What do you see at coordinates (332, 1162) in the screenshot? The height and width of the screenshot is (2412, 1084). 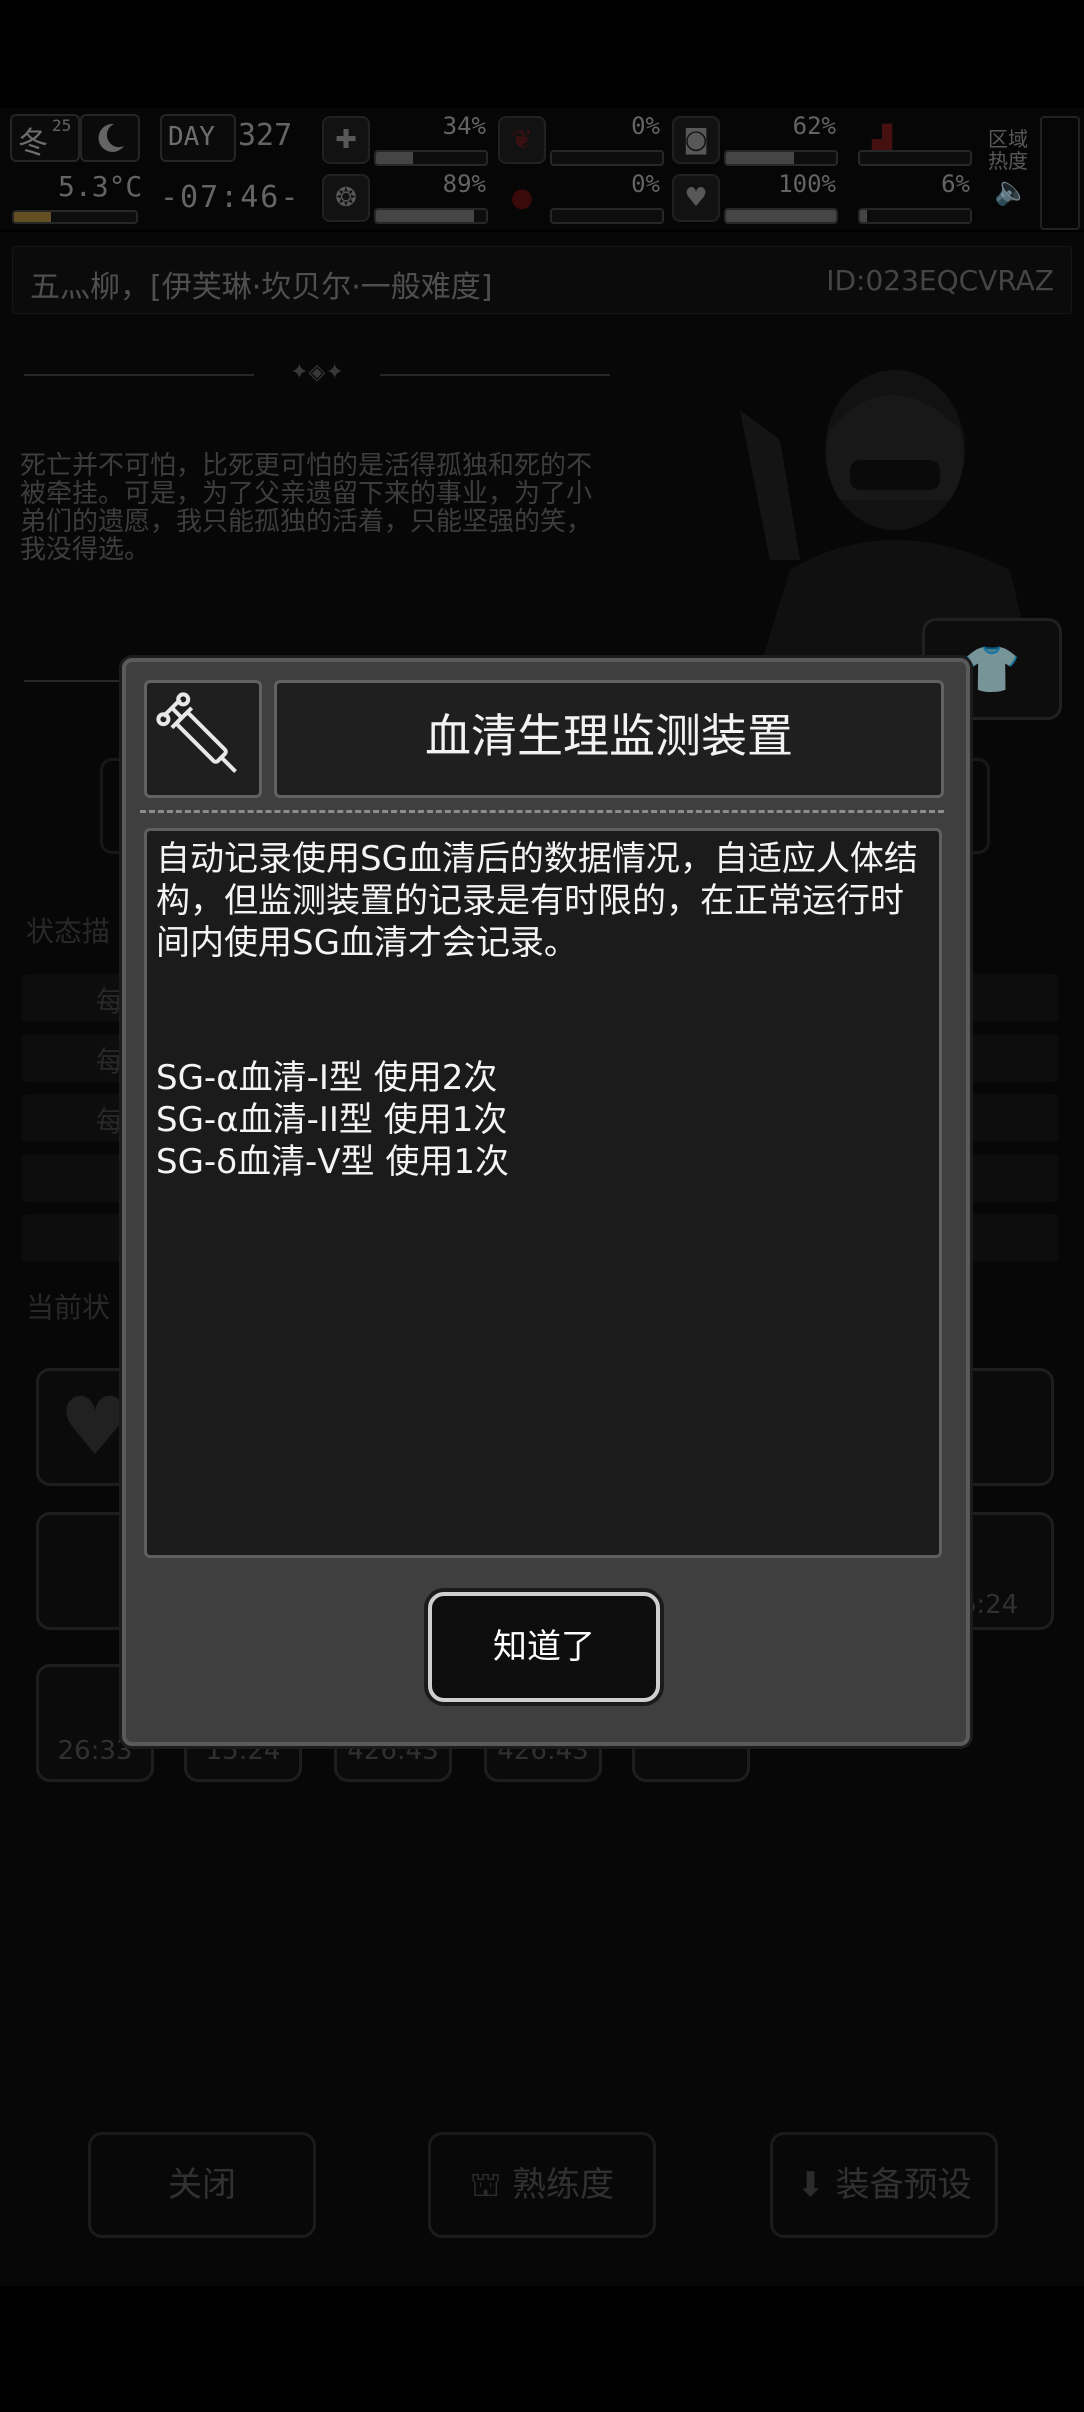 I see `usage-log-line: SG-δ血清-V型 使用1次` at bounding box center [332, 1162].